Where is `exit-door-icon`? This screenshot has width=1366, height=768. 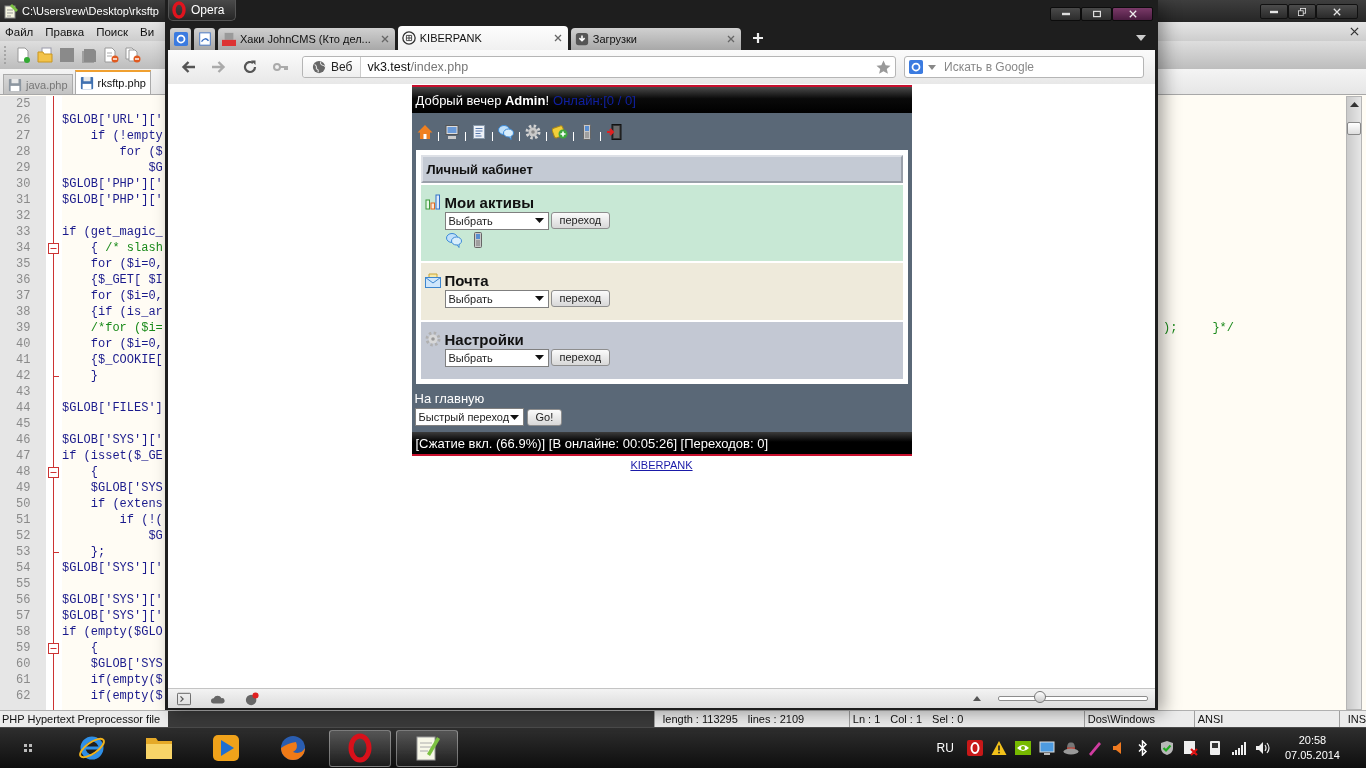
exit-door-icon is located at coordinates (613, 131).